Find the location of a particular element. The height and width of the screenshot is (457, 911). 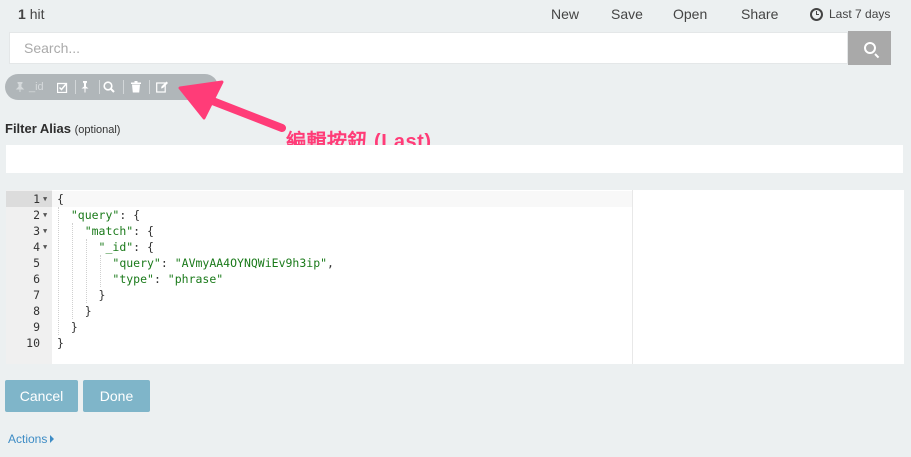

filter-alias-optional: (optional) is located at coordinates (97, 130).